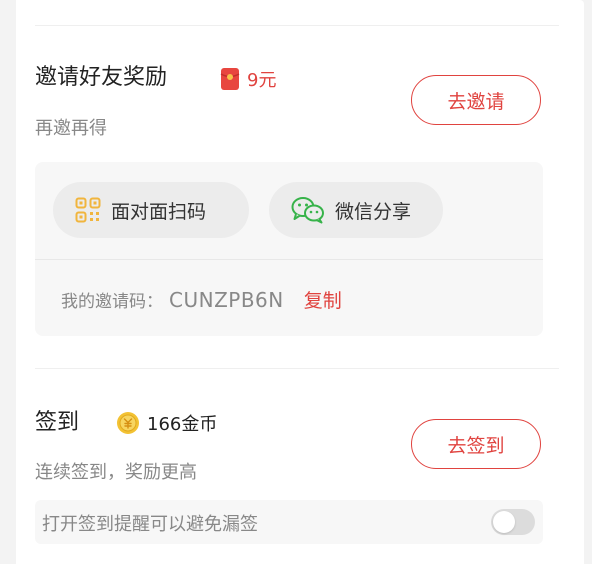 Image resolution: width=592 pixels, height=564 pixels. What do you see at coordinates (289, 522) in the screenshot?
I see `checkin-reminder-bar: 打开签到提醒可以避免漏签` at bounding box center [289, 522].